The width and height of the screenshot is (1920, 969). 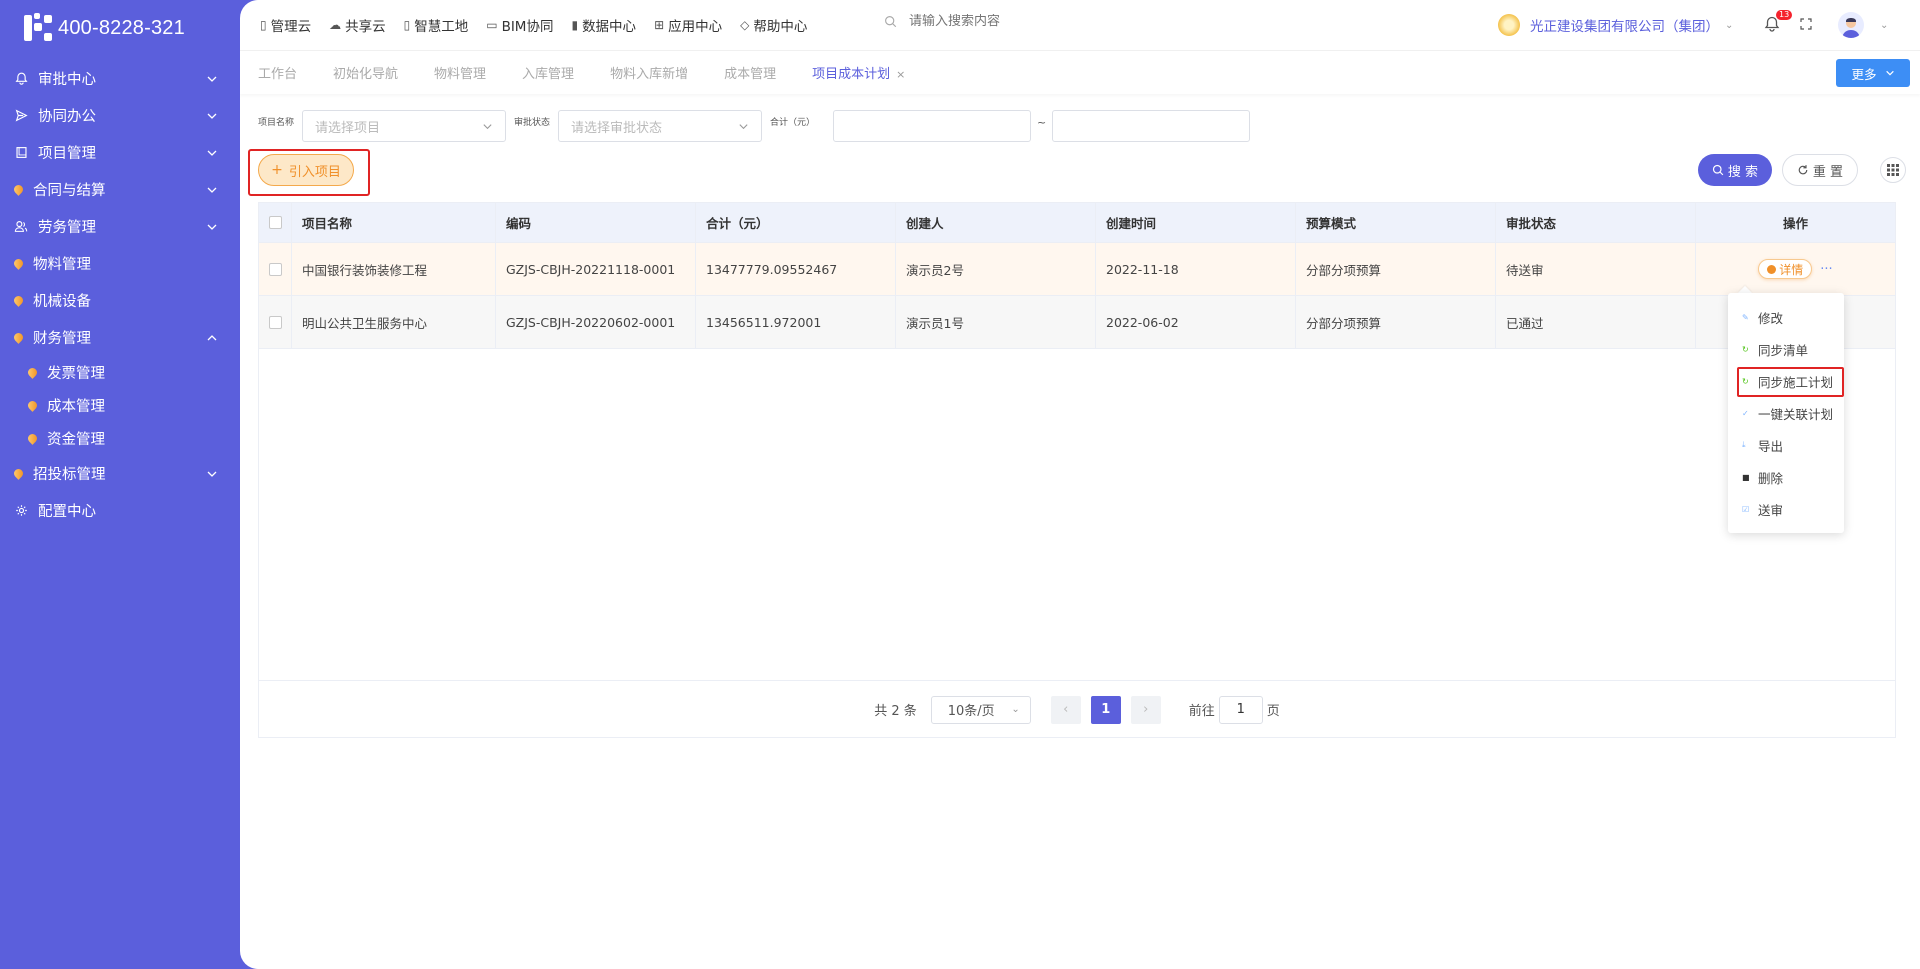 What do you see at coordinates (1851, 25) in the screenshot?
I see `avatar` at bounding box center [1851, 25].